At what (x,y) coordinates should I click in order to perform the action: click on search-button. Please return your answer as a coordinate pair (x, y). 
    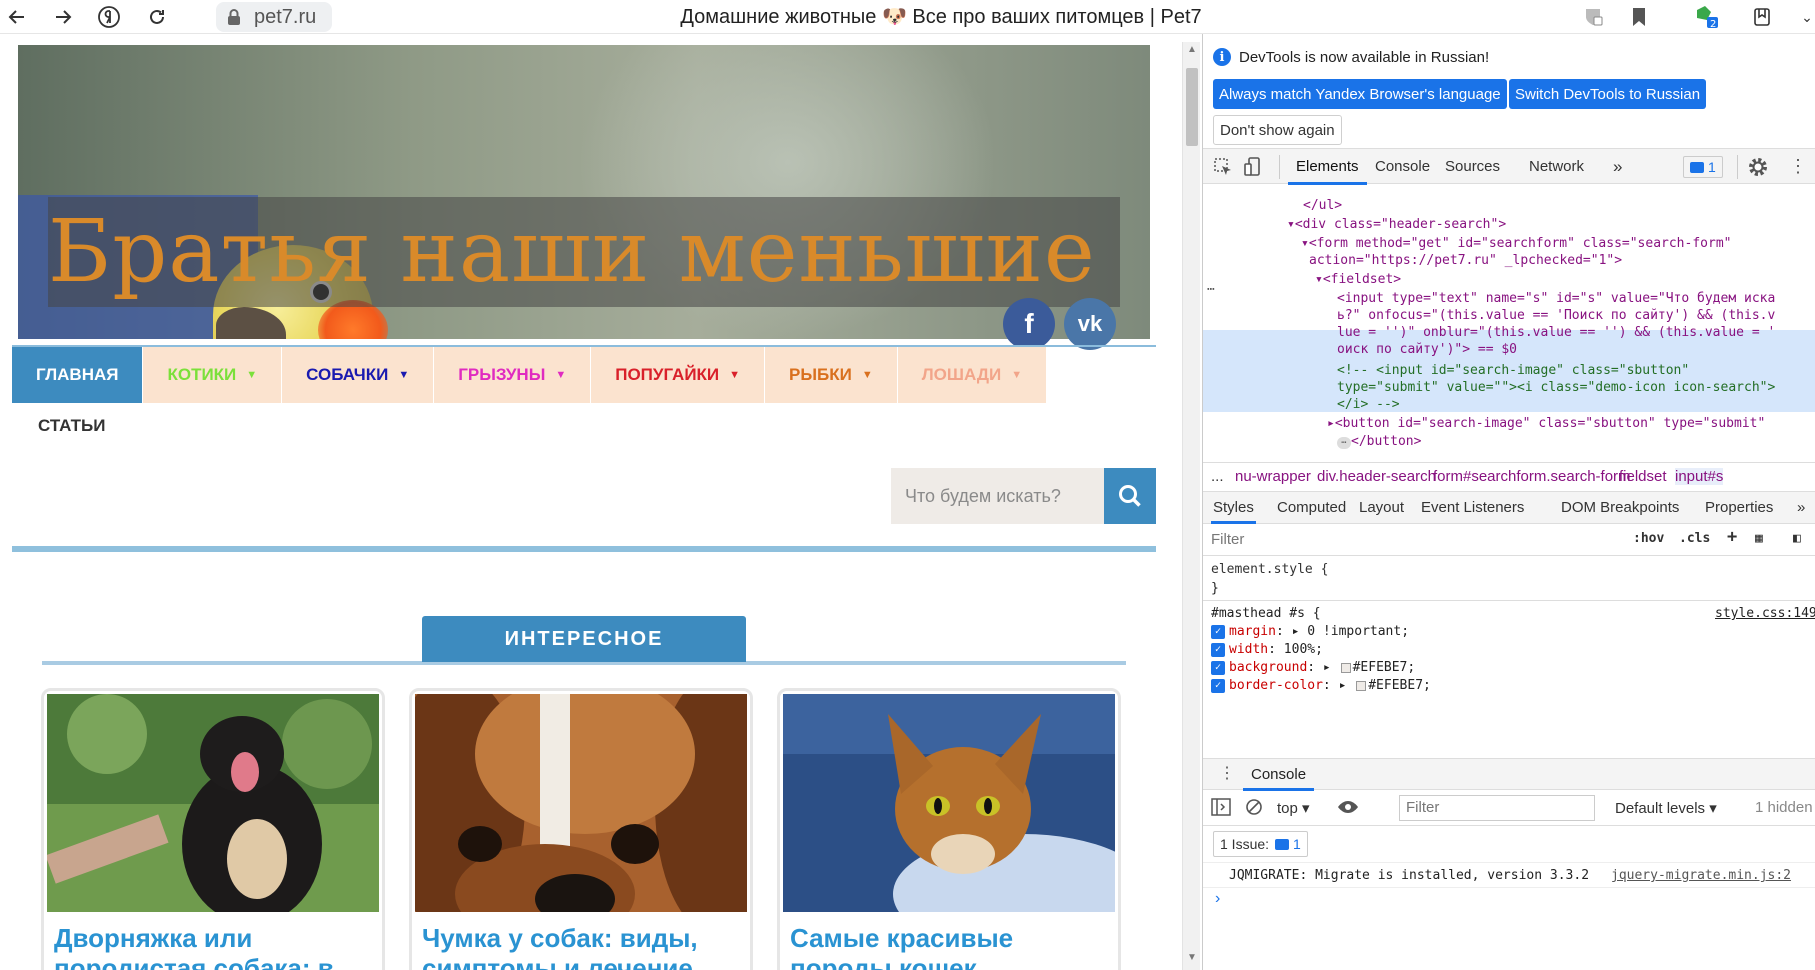
    Looking at the image, I should click on (1130, 496).